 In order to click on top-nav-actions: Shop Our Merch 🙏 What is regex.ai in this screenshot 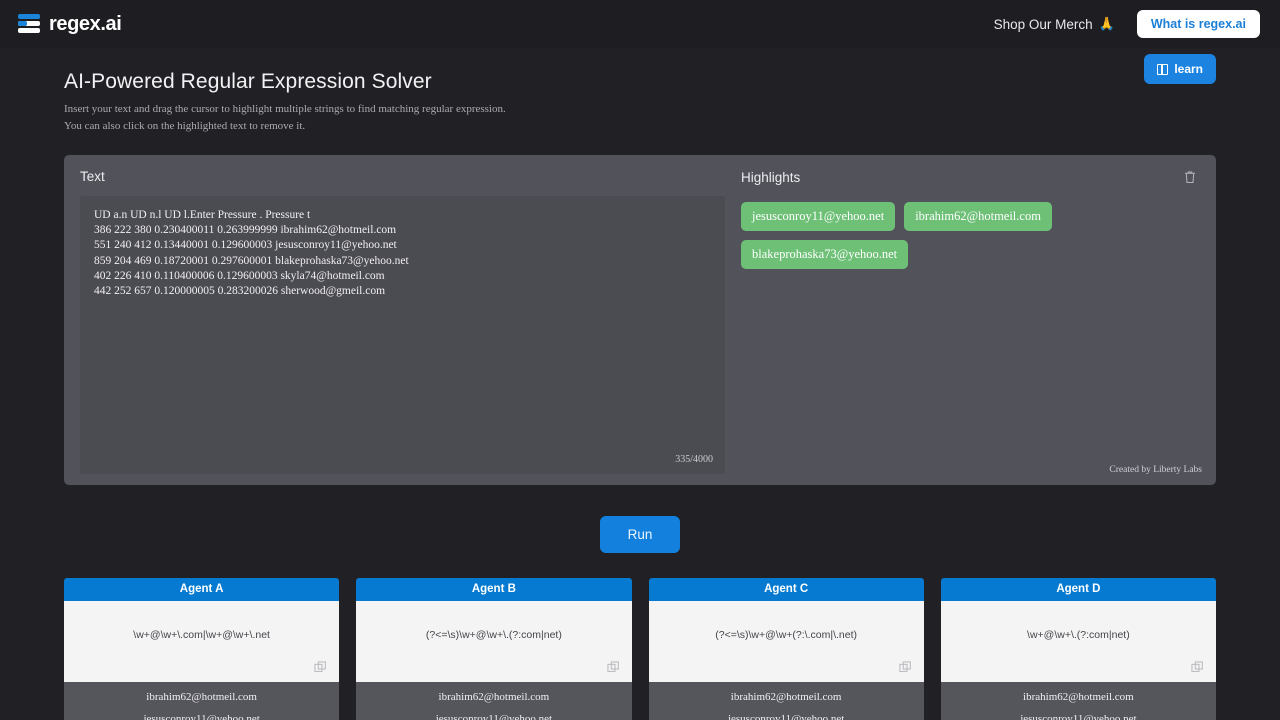, I will do `click(1127, 24)`.